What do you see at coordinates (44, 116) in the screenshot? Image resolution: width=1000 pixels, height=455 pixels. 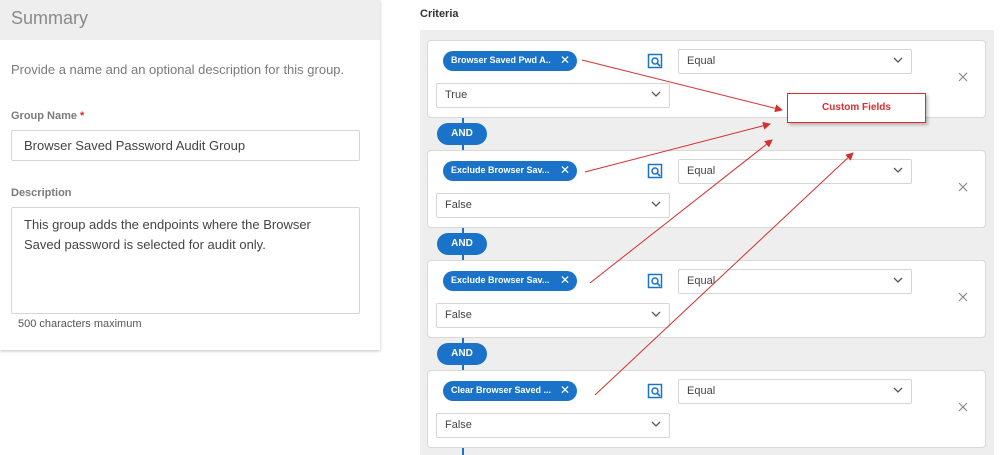 I see `group-name-label-text: Group Name` at bounding box center [44, 116].